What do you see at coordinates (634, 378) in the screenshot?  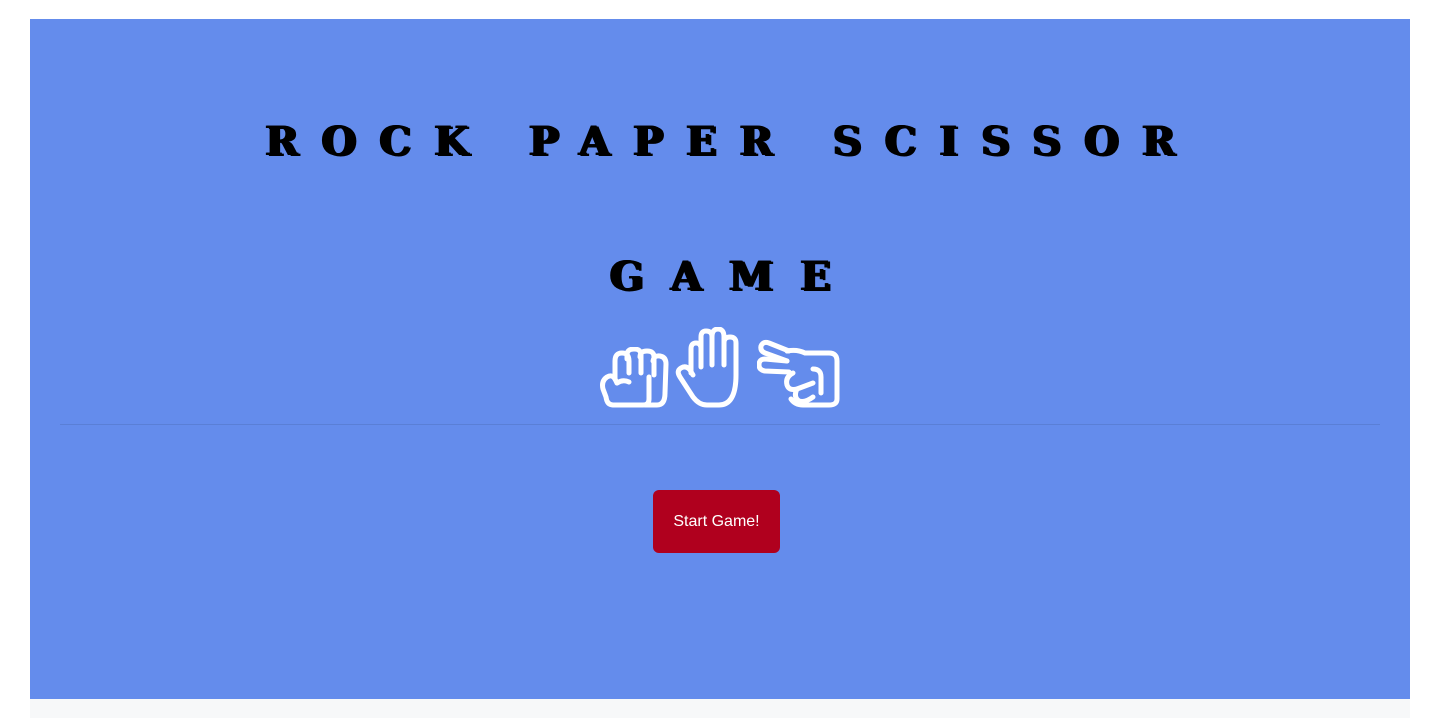 I see `fist-icon` at bounding box center [634, 378].